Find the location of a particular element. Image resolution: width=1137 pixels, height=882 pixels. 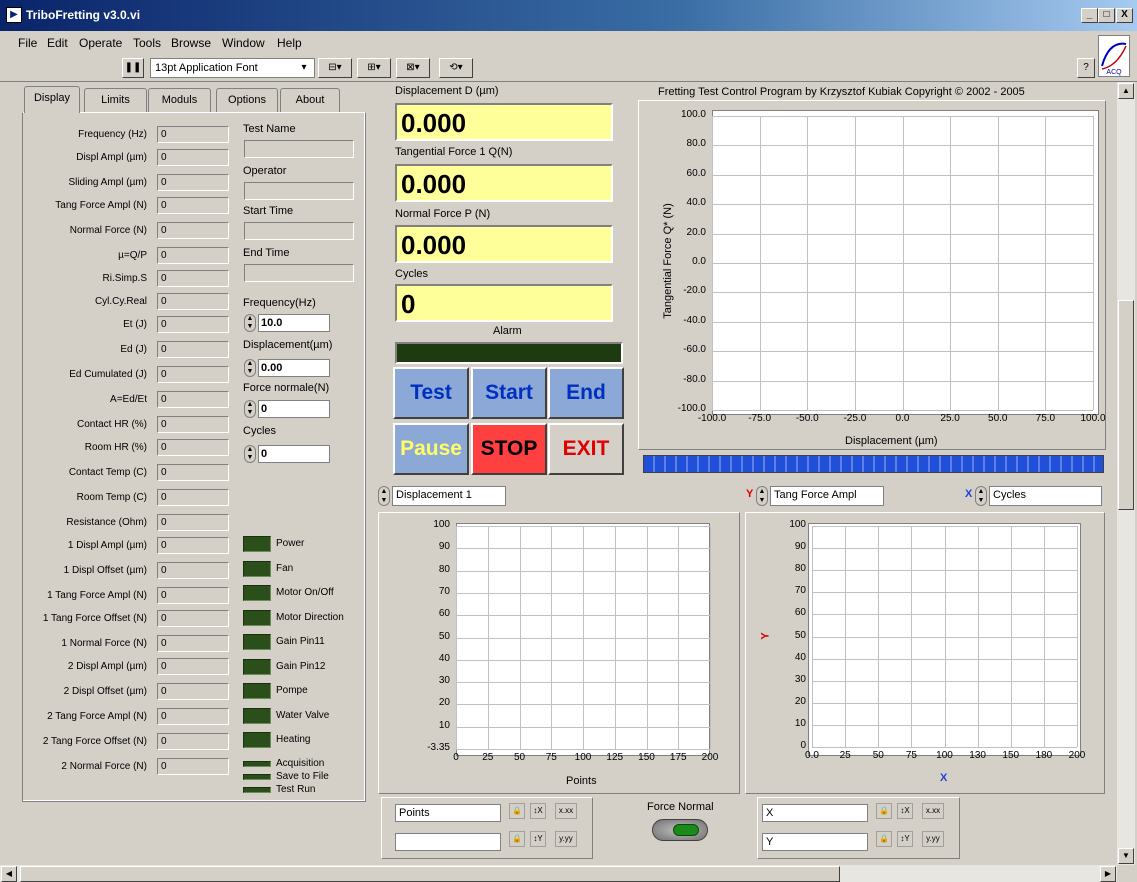

left-scale-x-name: Points is located at coordinates (448, 813).